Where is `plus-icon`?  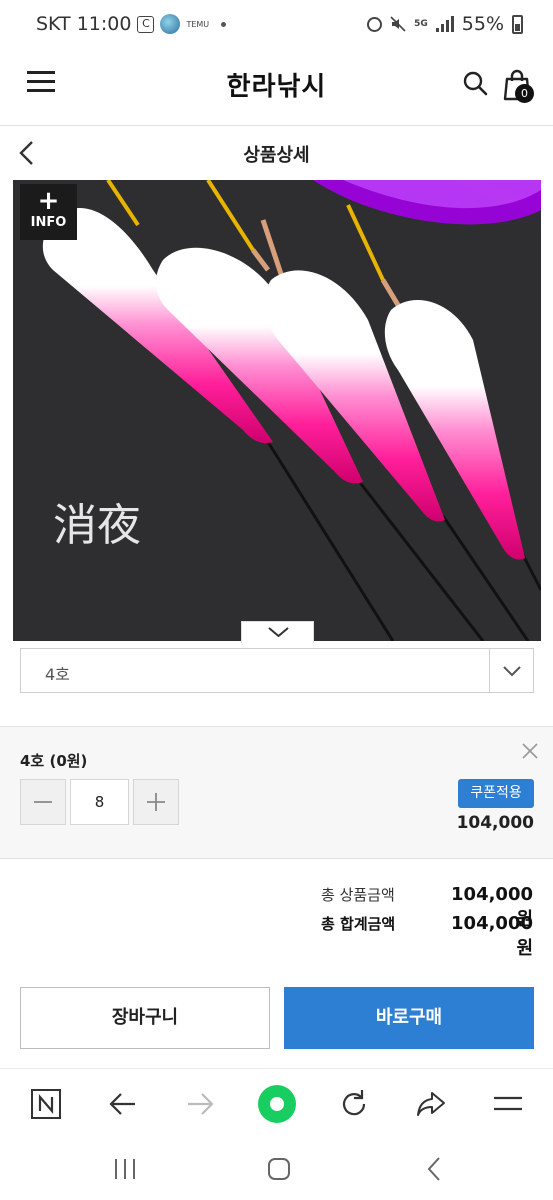 plus-icon is located at coordinates (156, 802).